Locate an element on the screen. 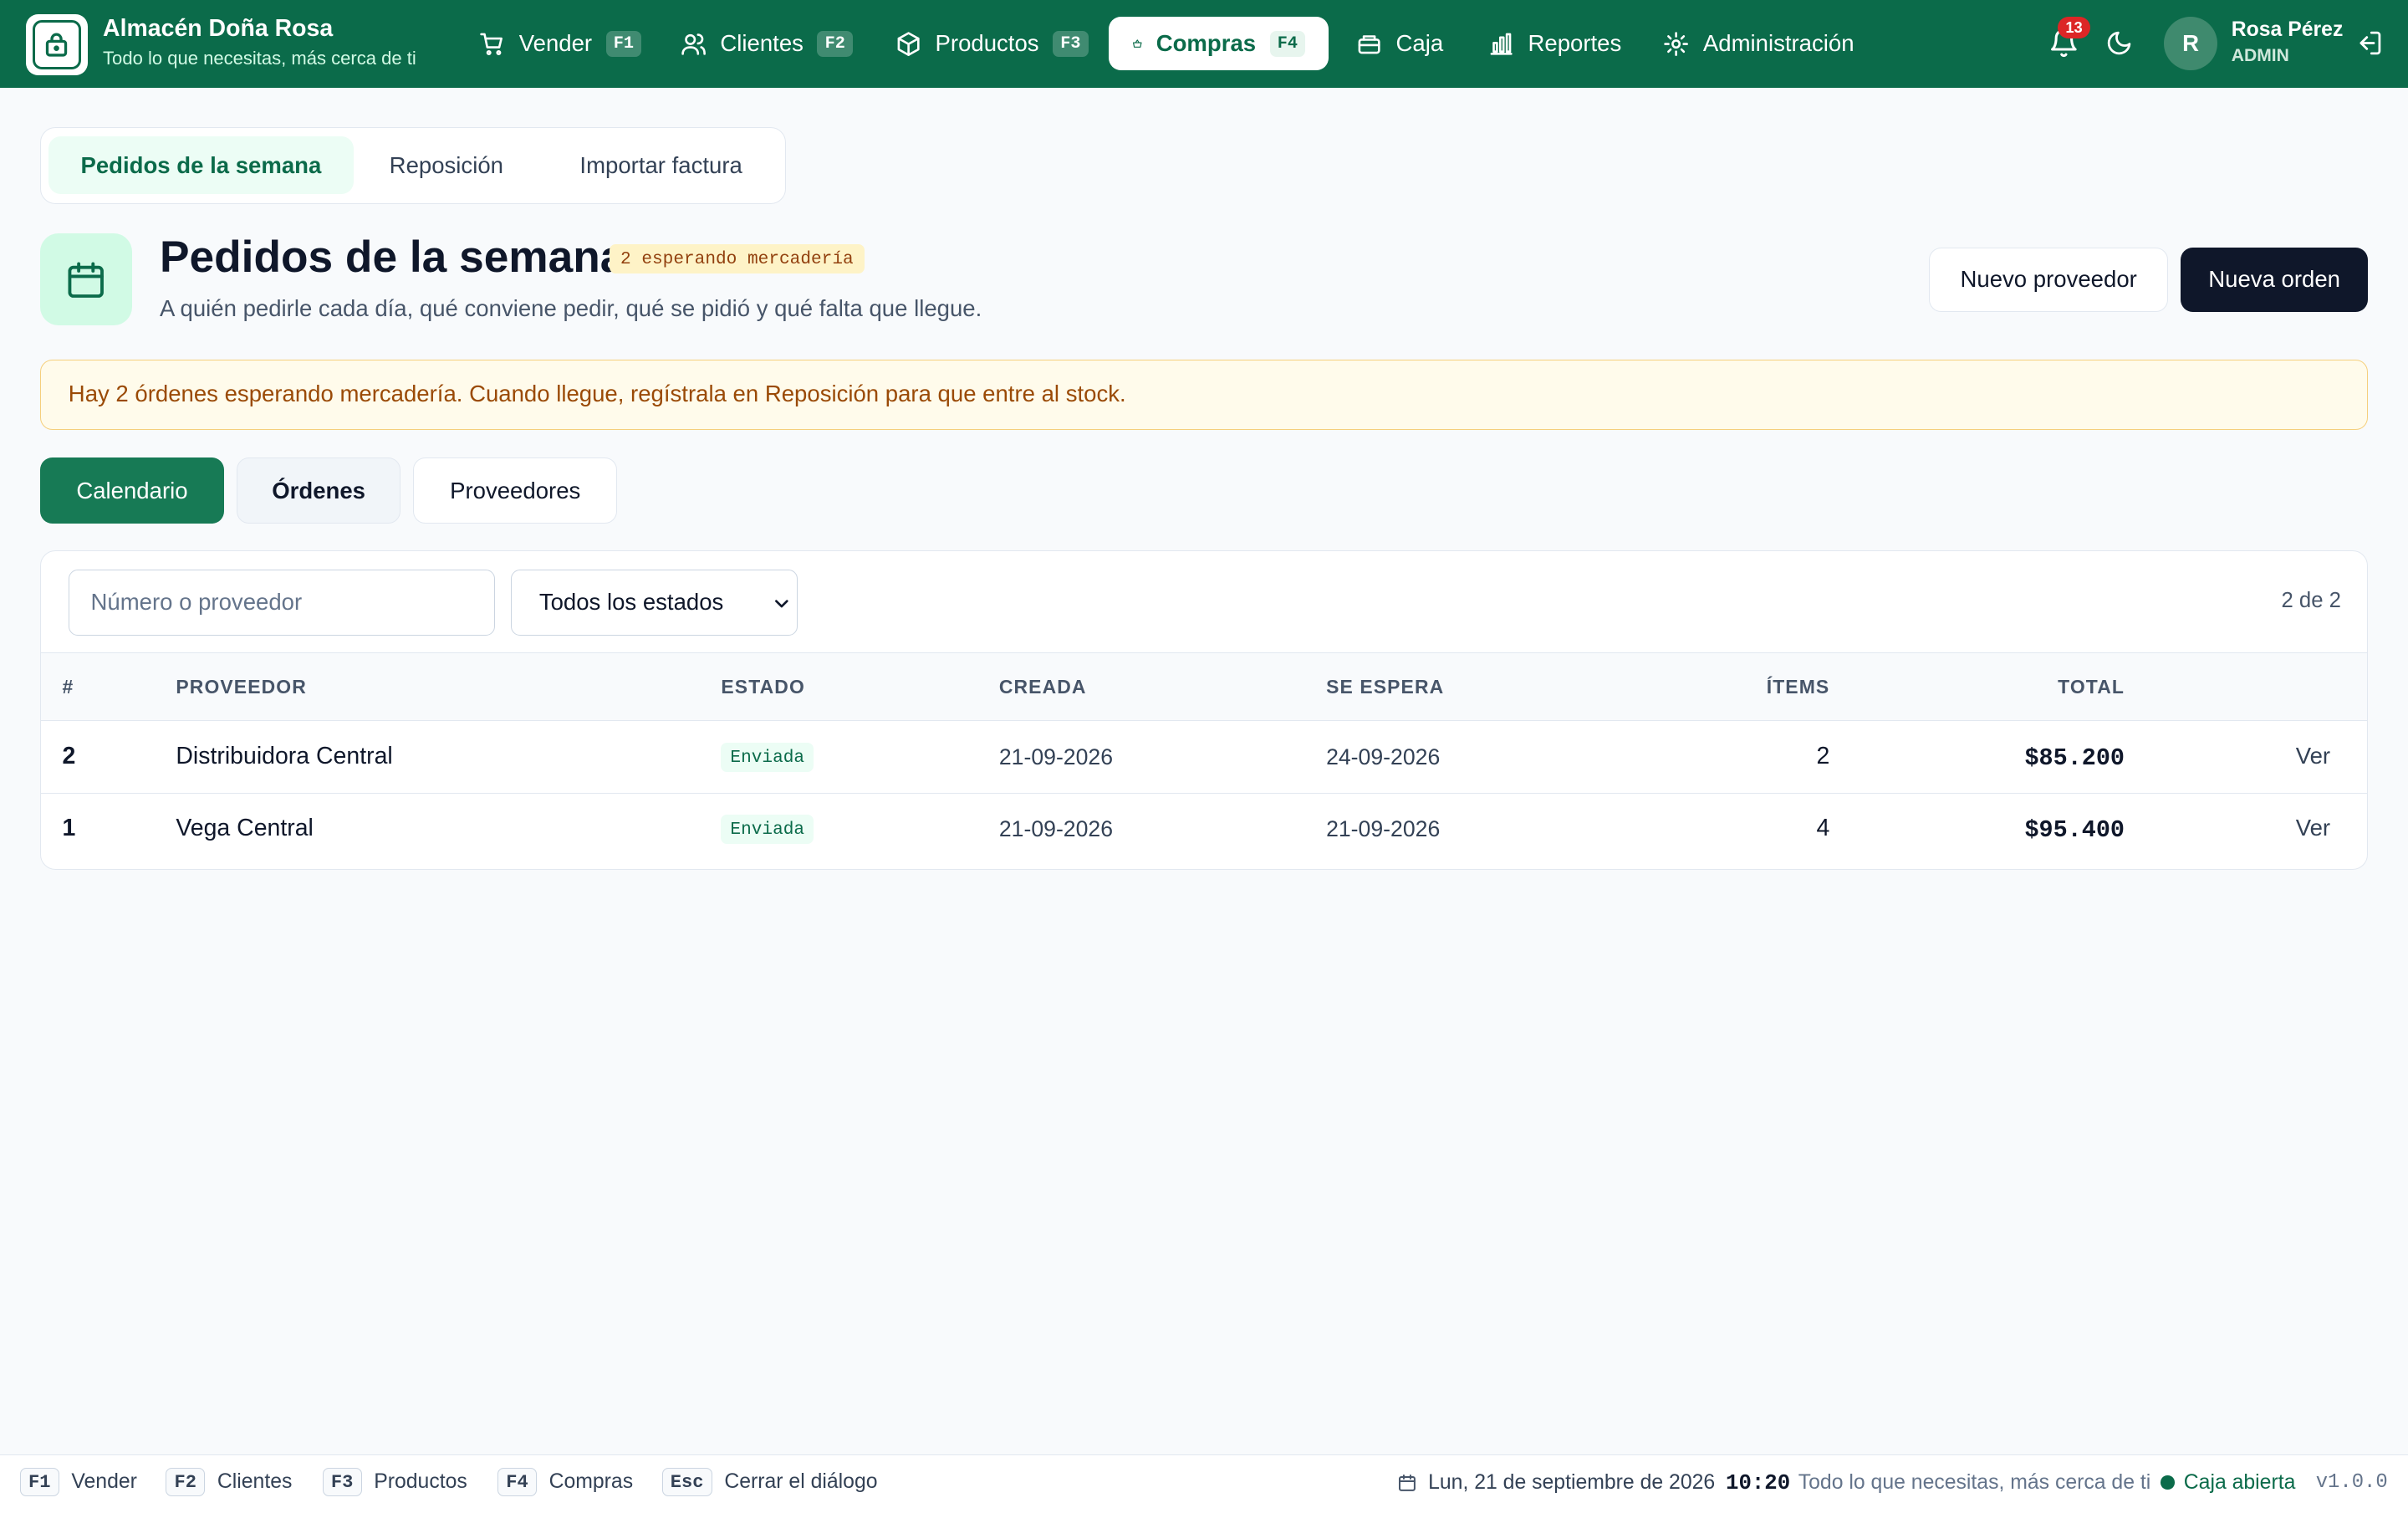  shortcut-label: Cerrar el diálogo is located at coordinates (801, 1482).